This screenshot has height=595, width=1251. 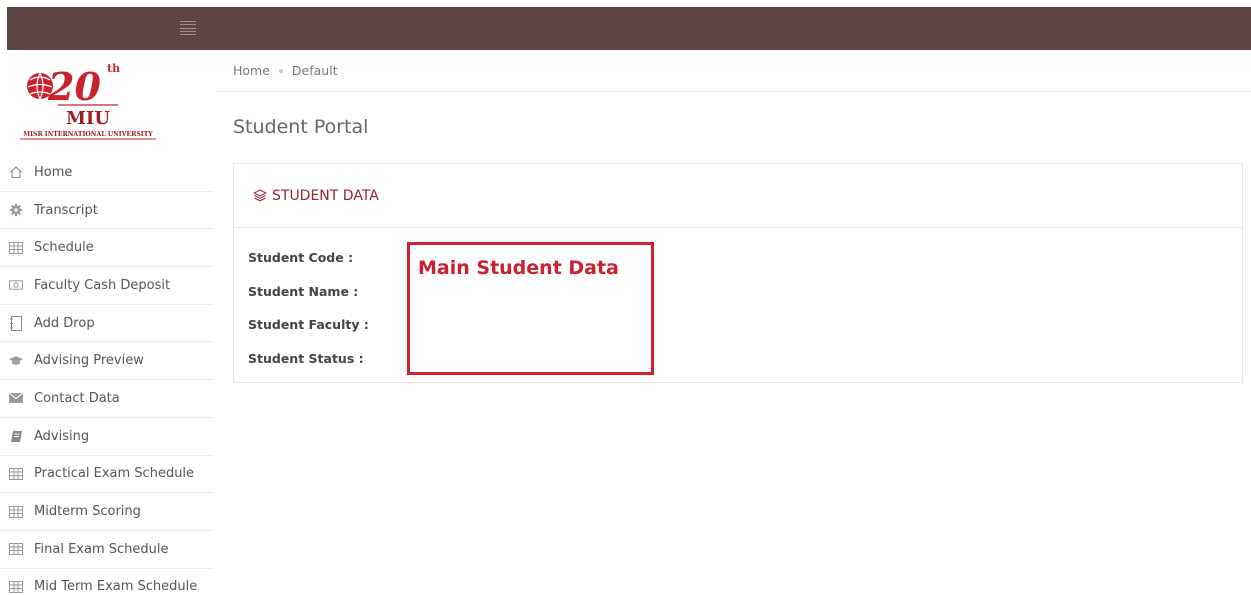 What do you see at coordinates (530, 308) in the screenshot?
I see `annotation-box: Main Student Data` at bounding box center [530, 308].